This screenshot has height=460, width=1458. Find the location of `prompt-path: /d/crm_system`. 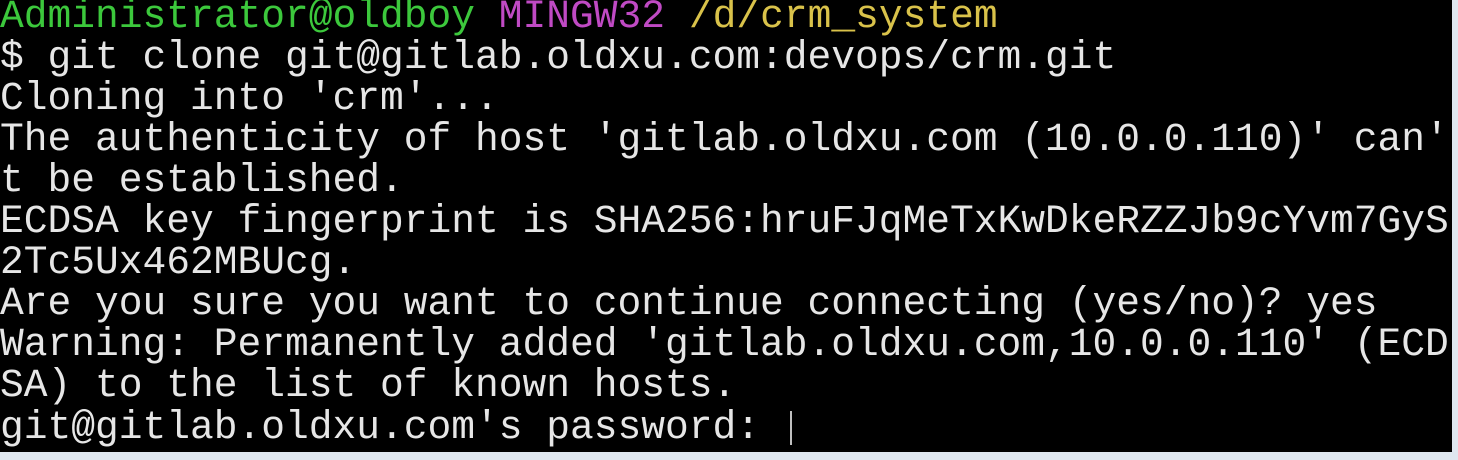

prompt-path: /d/crm_system is located at coordinates (843, 19).